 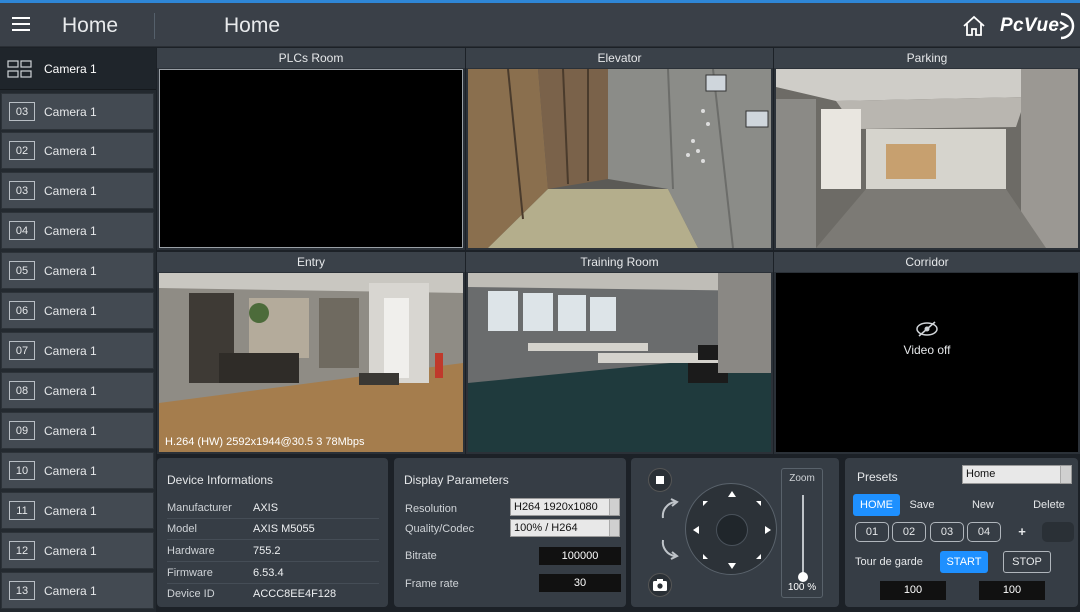 I want to click on sidebar-item-camera: 02 Camera 1, so click(x=77, y=150).